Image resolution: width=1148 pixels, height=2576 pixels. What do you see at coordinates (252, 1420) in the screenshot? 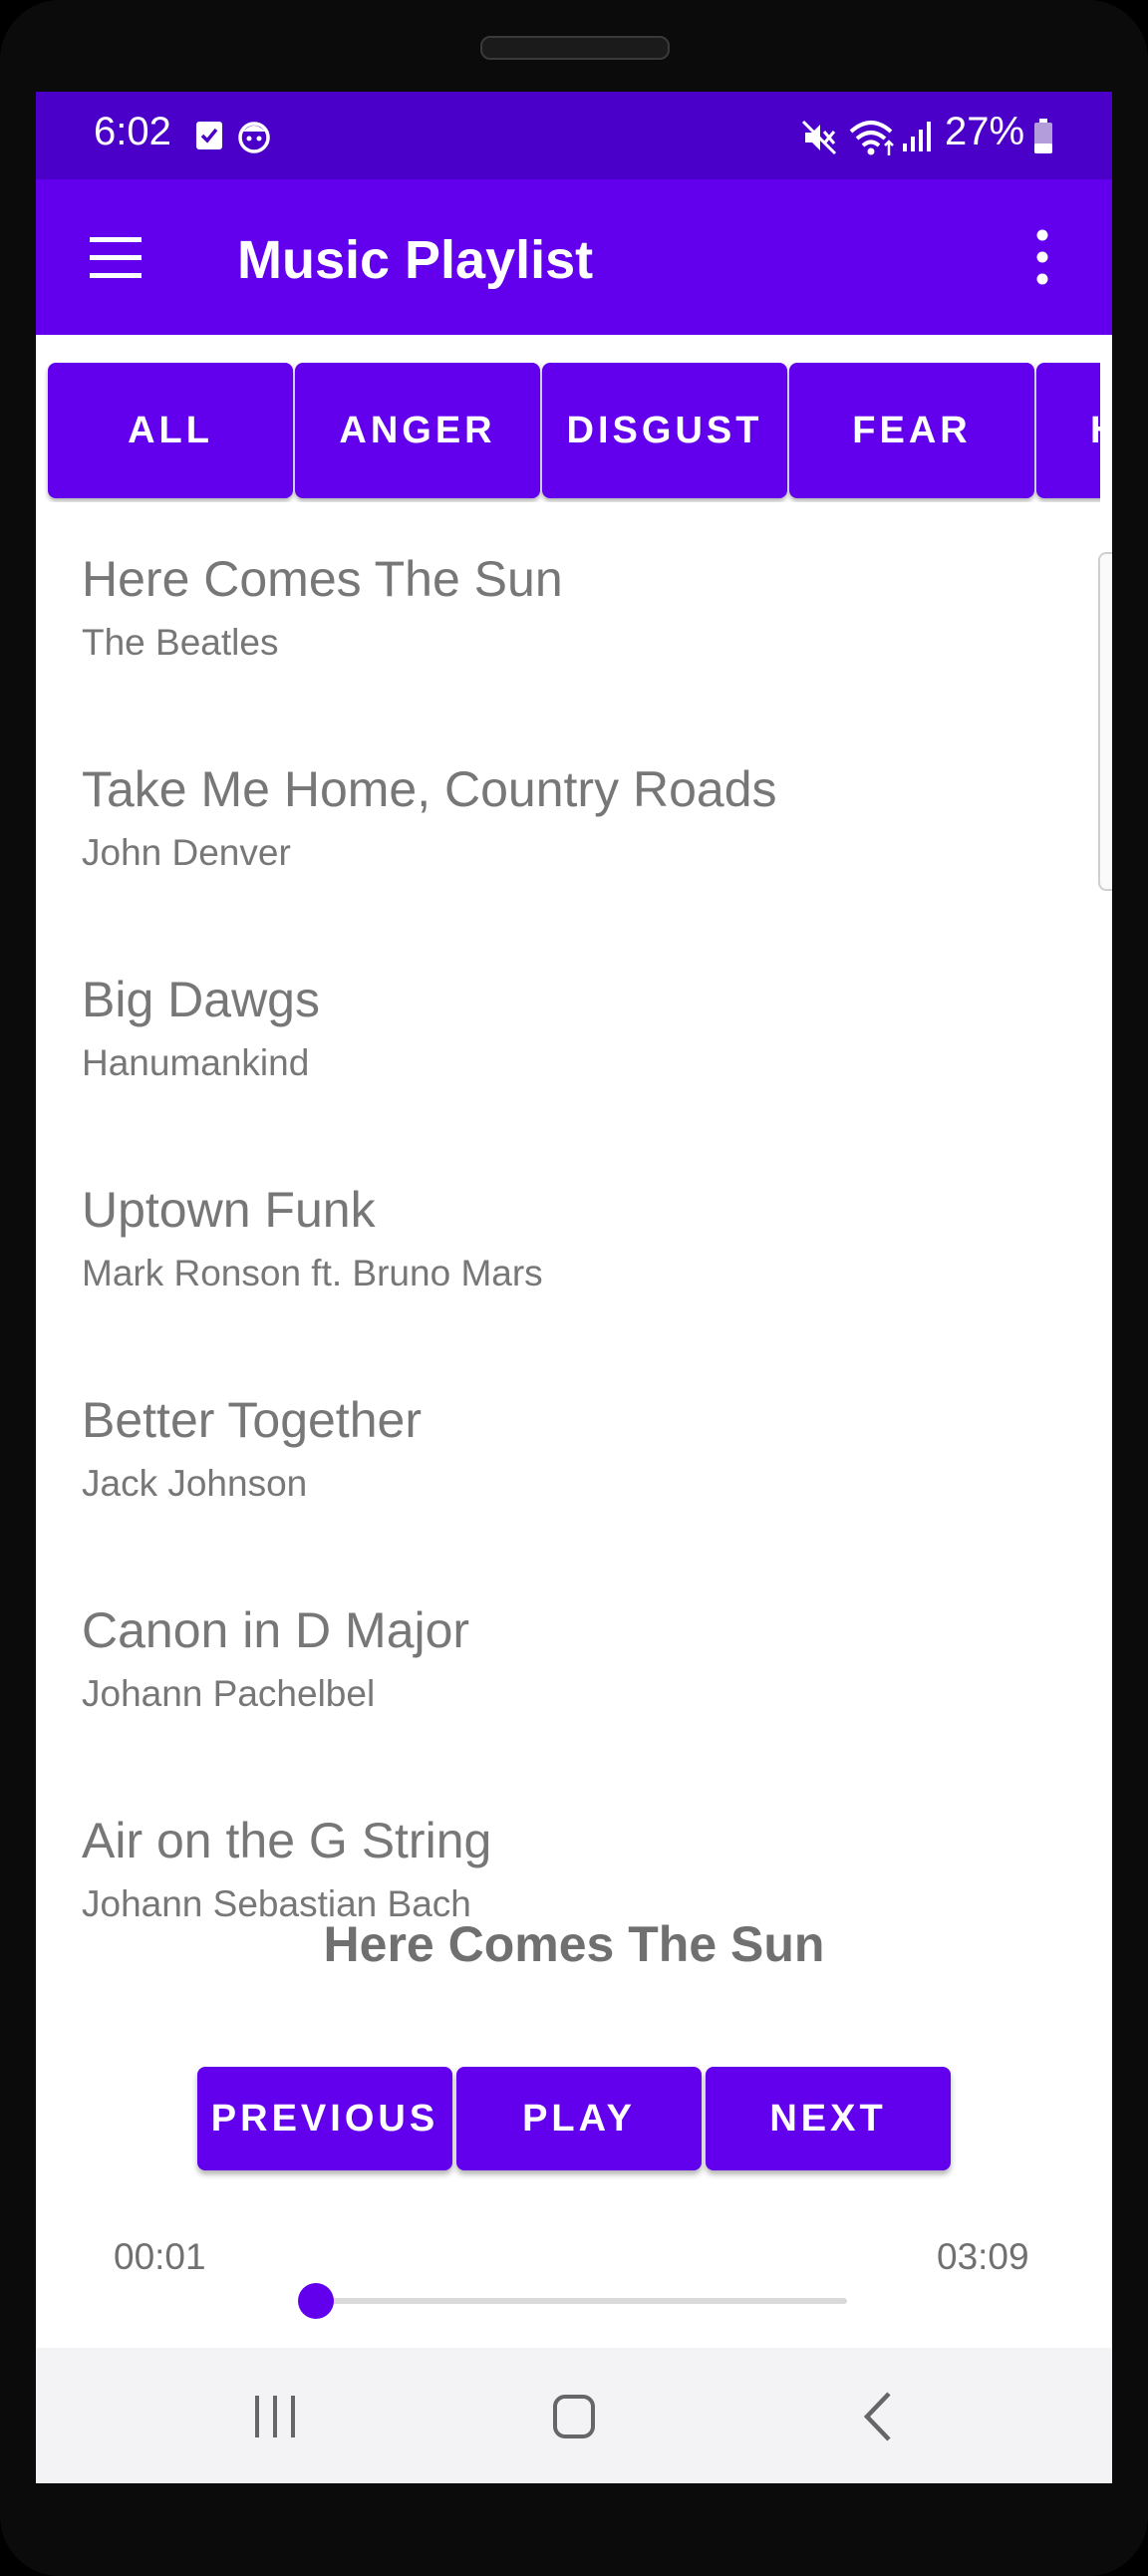
I see `song-title: Better Together` at bounding box center [252, 1420].